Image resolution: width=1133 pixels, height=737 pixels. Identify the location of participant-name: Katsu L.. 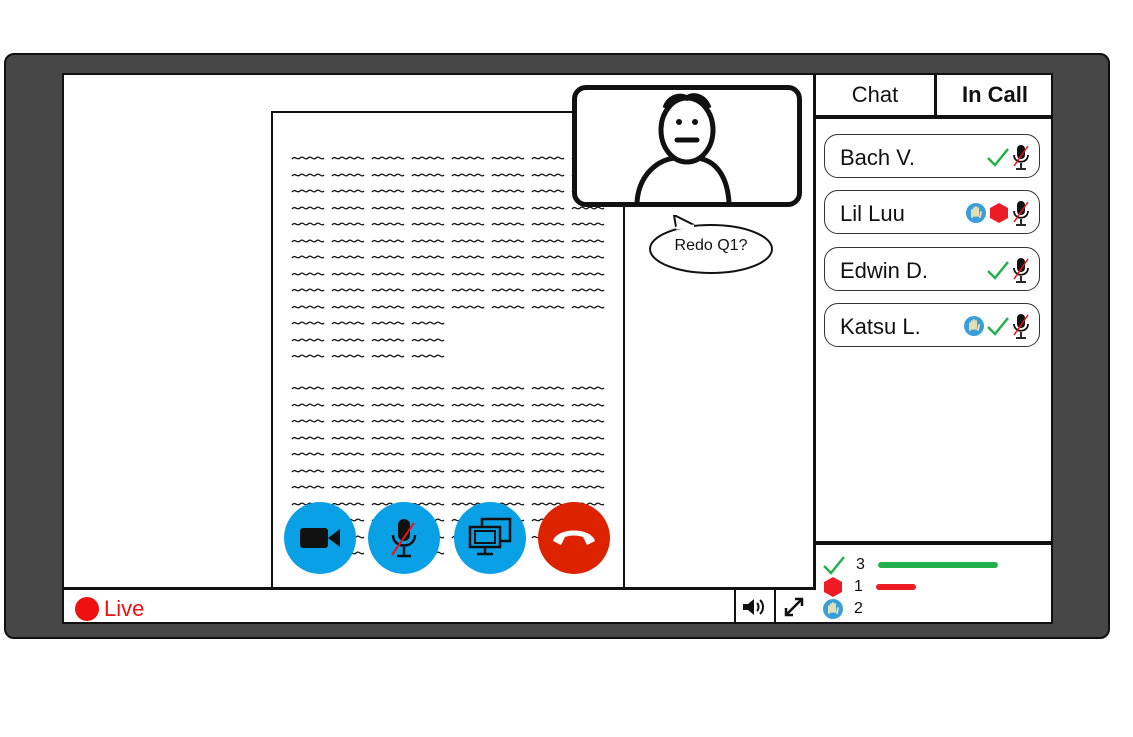
(880, 326).